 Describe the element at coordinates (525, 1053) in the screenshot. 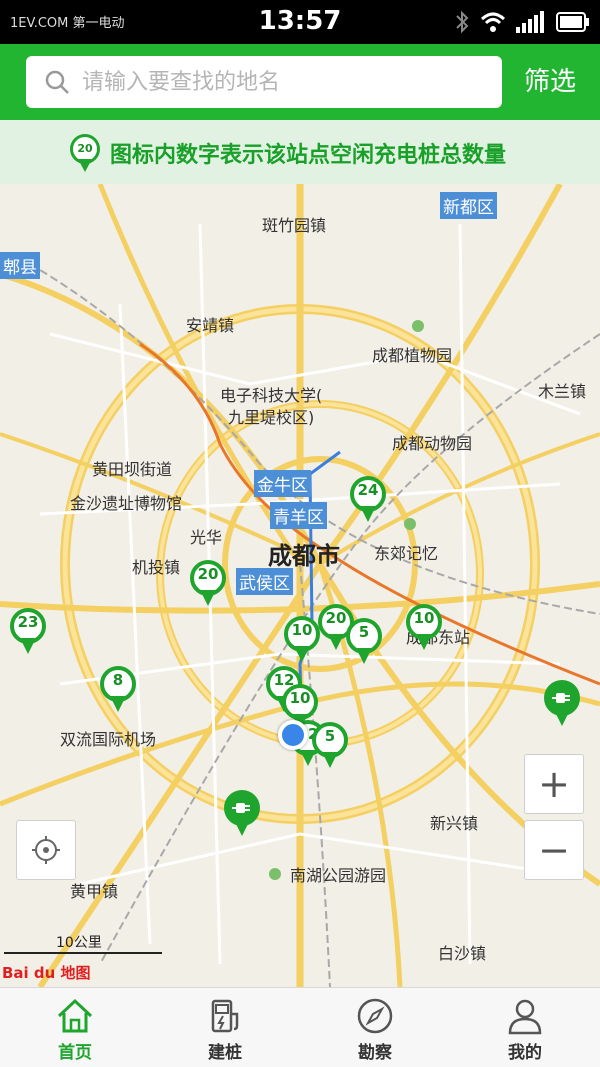

I see `tab-label: 我的` at that location.